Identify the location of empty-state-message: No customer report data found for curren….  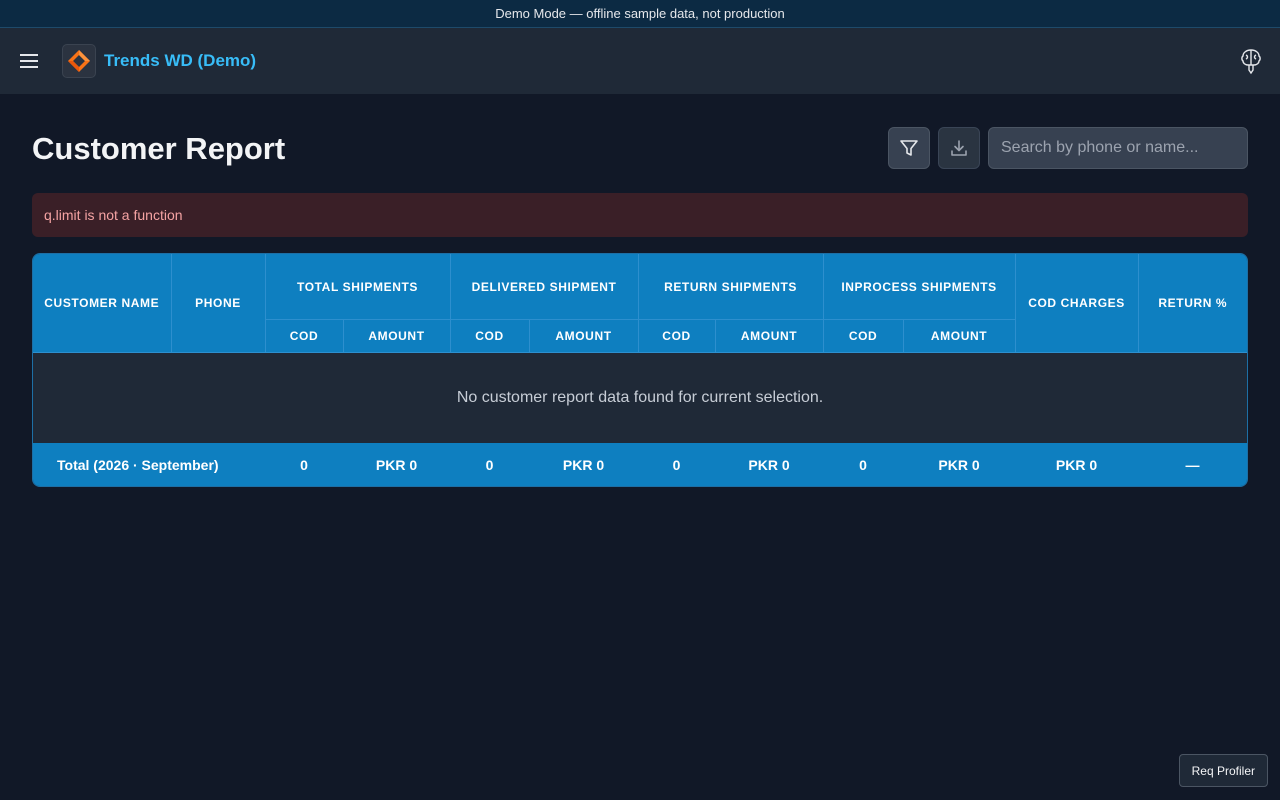
(640, 397).